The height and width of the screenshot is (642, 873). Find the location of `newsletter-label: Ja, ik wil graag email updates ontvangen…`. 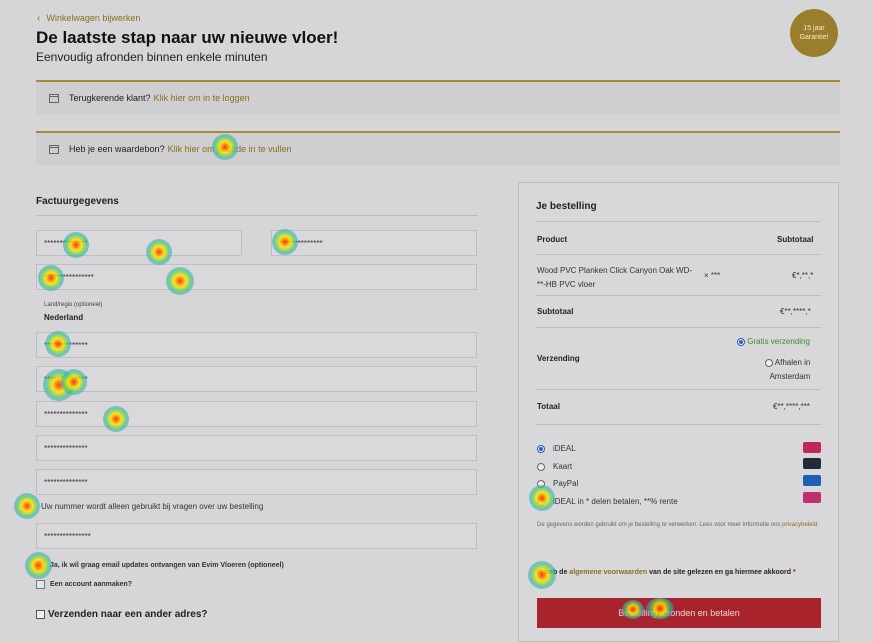

newsletter-label: Ja, ik wil graag email updates ontvangen… is located at coordinates (167, 565).